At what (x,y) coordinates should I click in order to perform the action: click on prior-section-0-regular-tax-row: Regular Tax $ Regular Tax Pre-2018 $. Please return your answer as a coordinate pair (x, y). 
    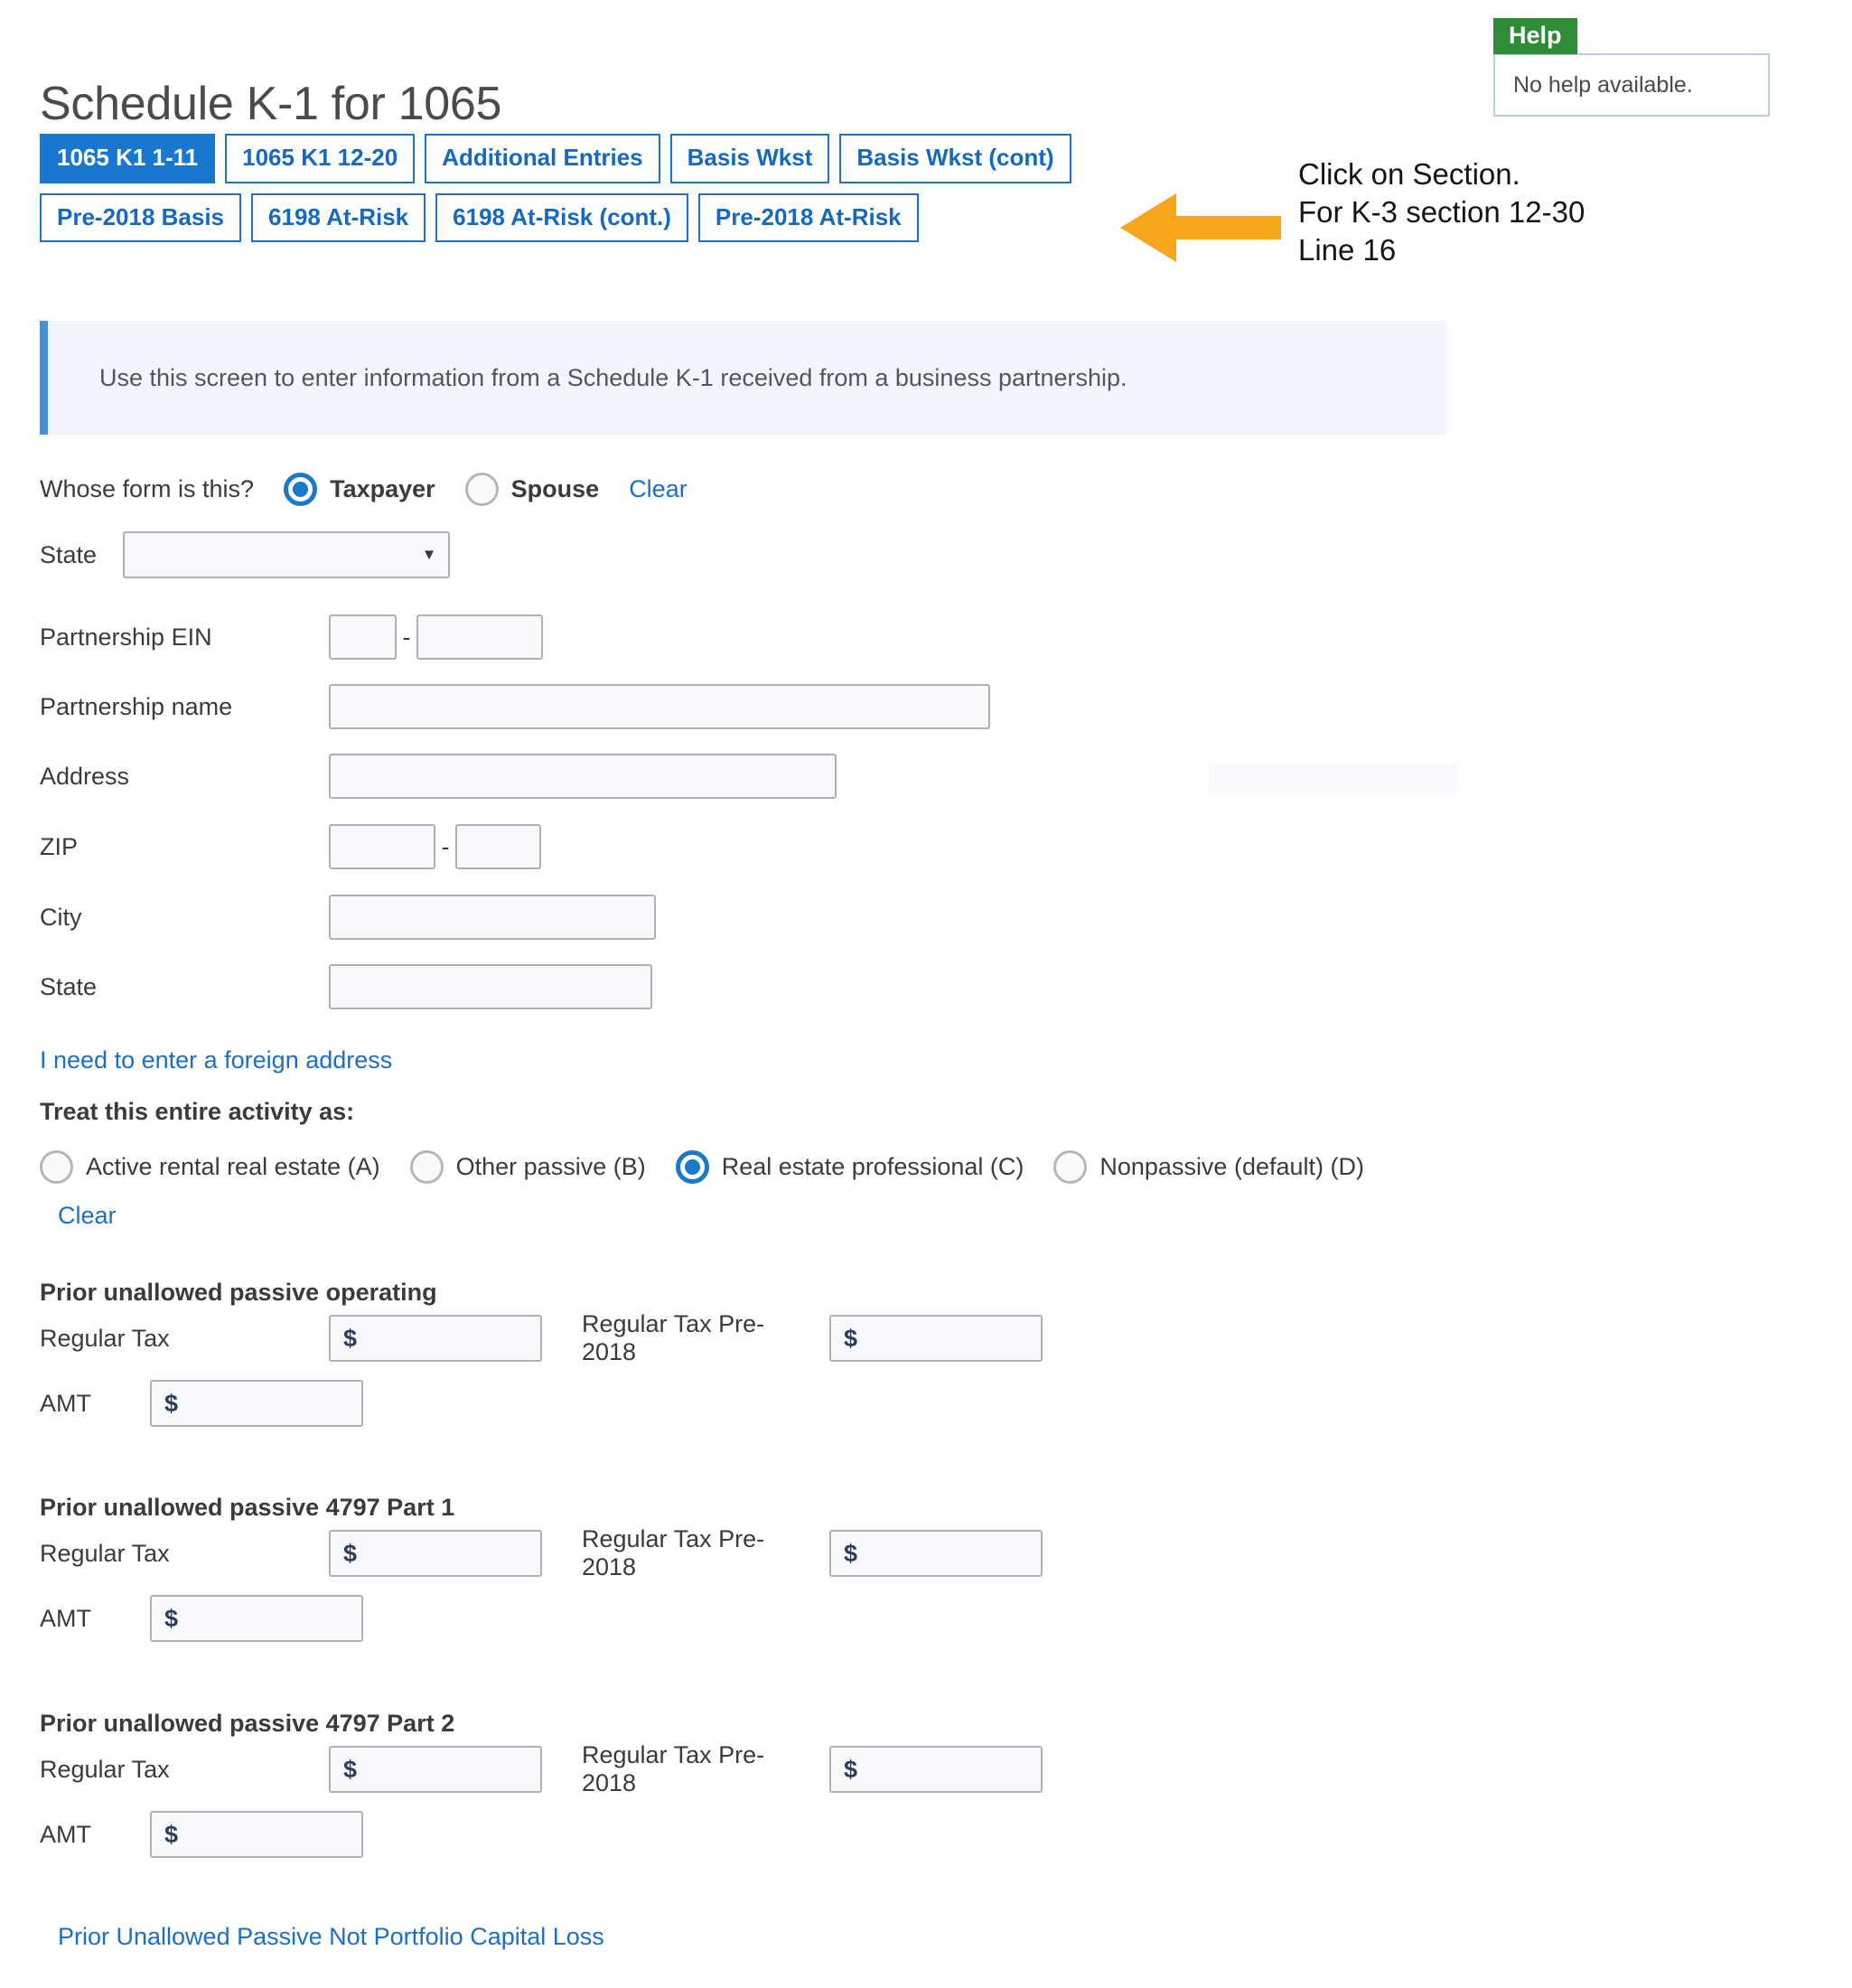
    Looking at the image, I should click on (541, 1338).